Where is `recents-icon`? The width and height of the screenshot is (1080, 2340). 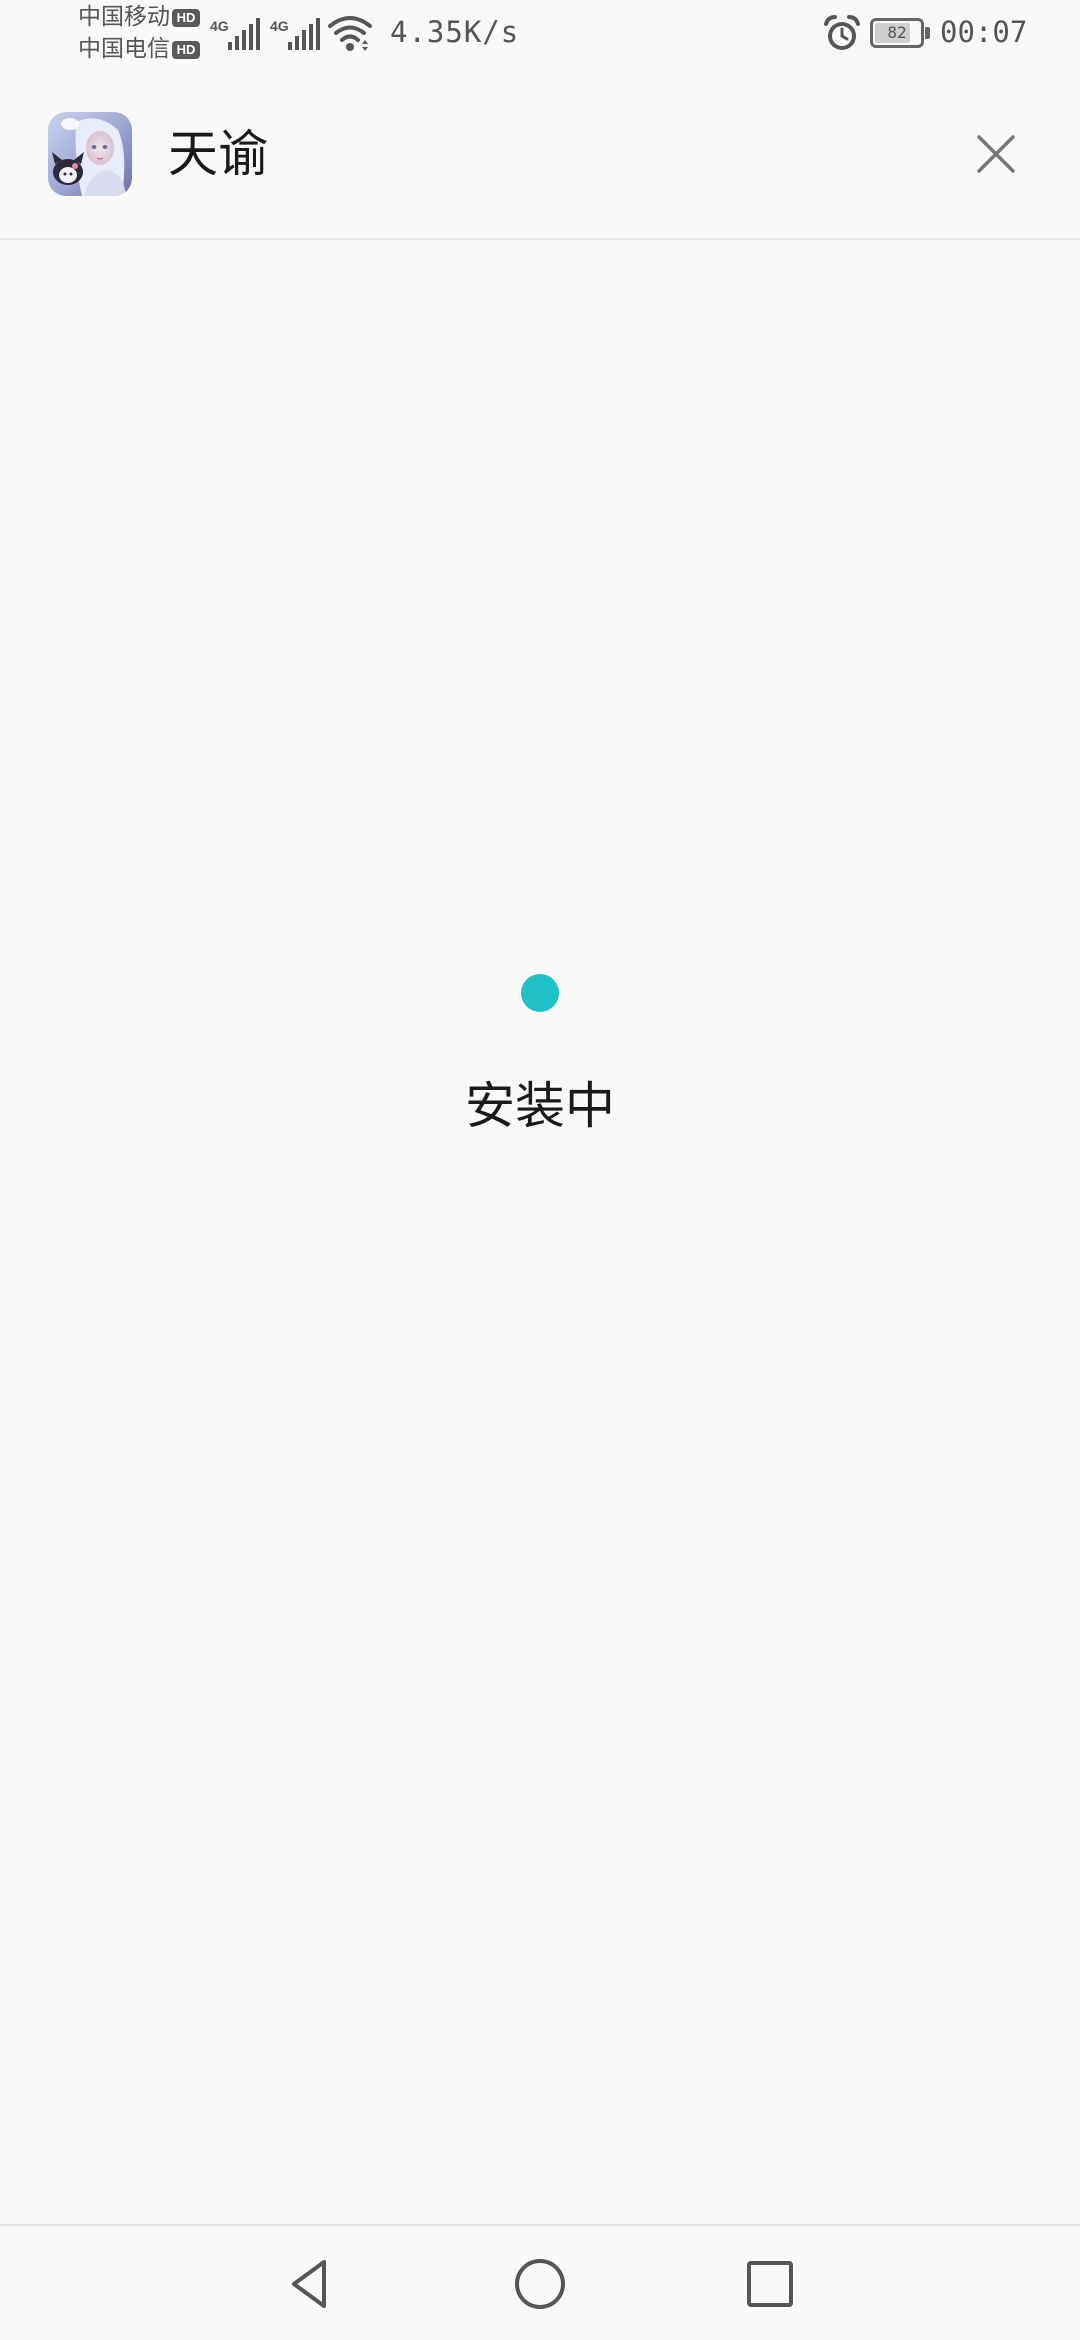 recents-icon is located at coordinates (770, 2284).